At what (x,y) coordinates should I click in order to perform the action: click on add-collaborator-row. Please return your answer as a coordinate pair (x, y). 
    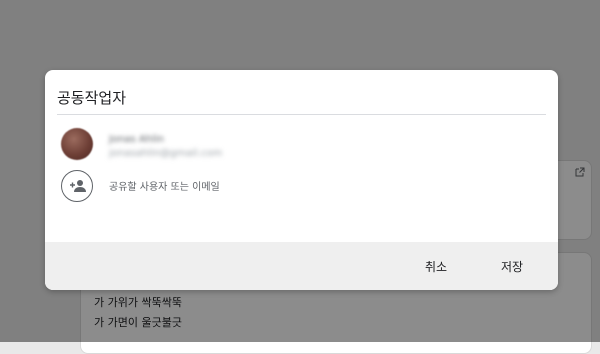
    Looking at the image, I should click on (201, 187).